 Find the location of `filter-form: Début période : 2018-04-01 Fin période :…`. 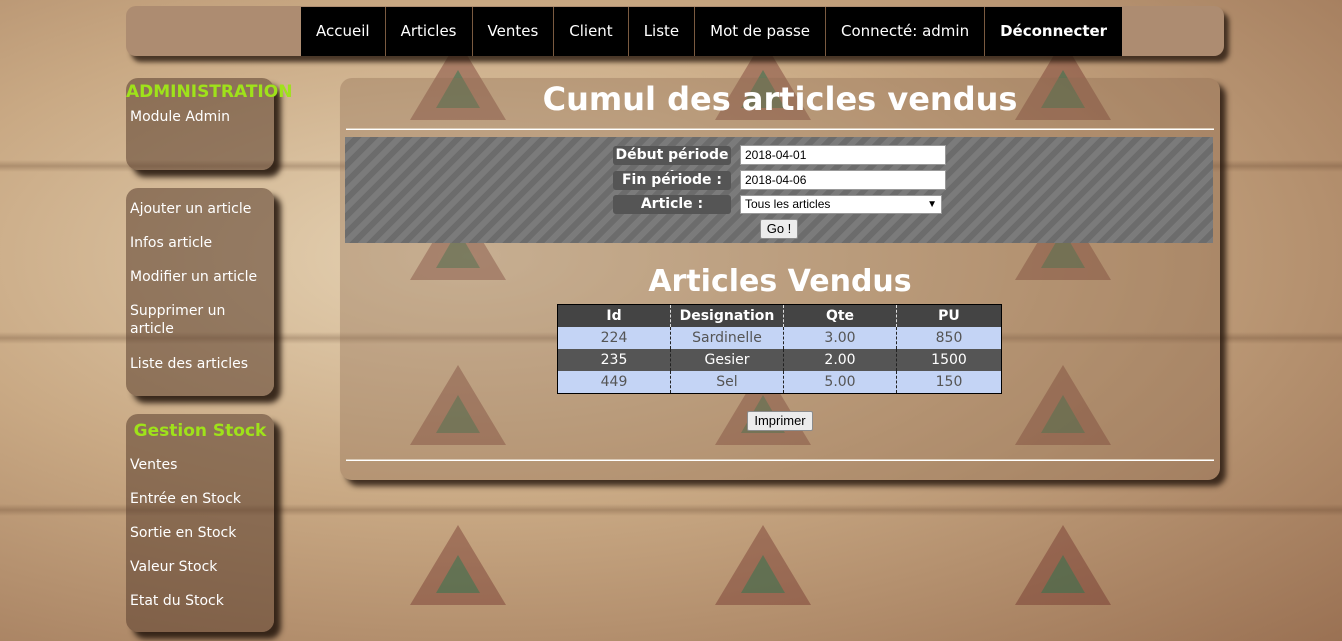

filter-form: Début période : 2018-04-01 Fin période :… is located at coordinates (779, 190).